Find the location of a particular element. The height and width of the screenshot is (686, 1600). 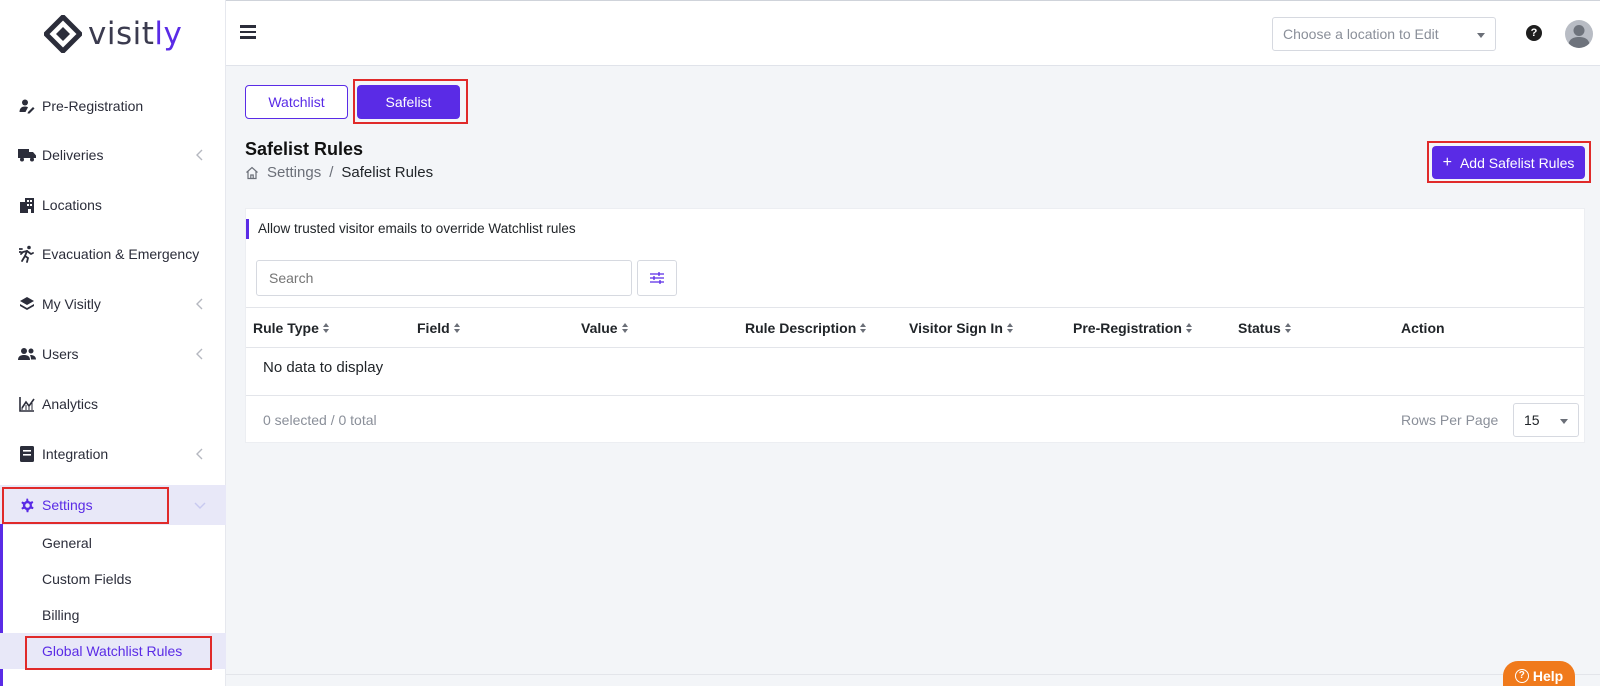

hamburger-menu-icon is located at coordinates (248, 32).